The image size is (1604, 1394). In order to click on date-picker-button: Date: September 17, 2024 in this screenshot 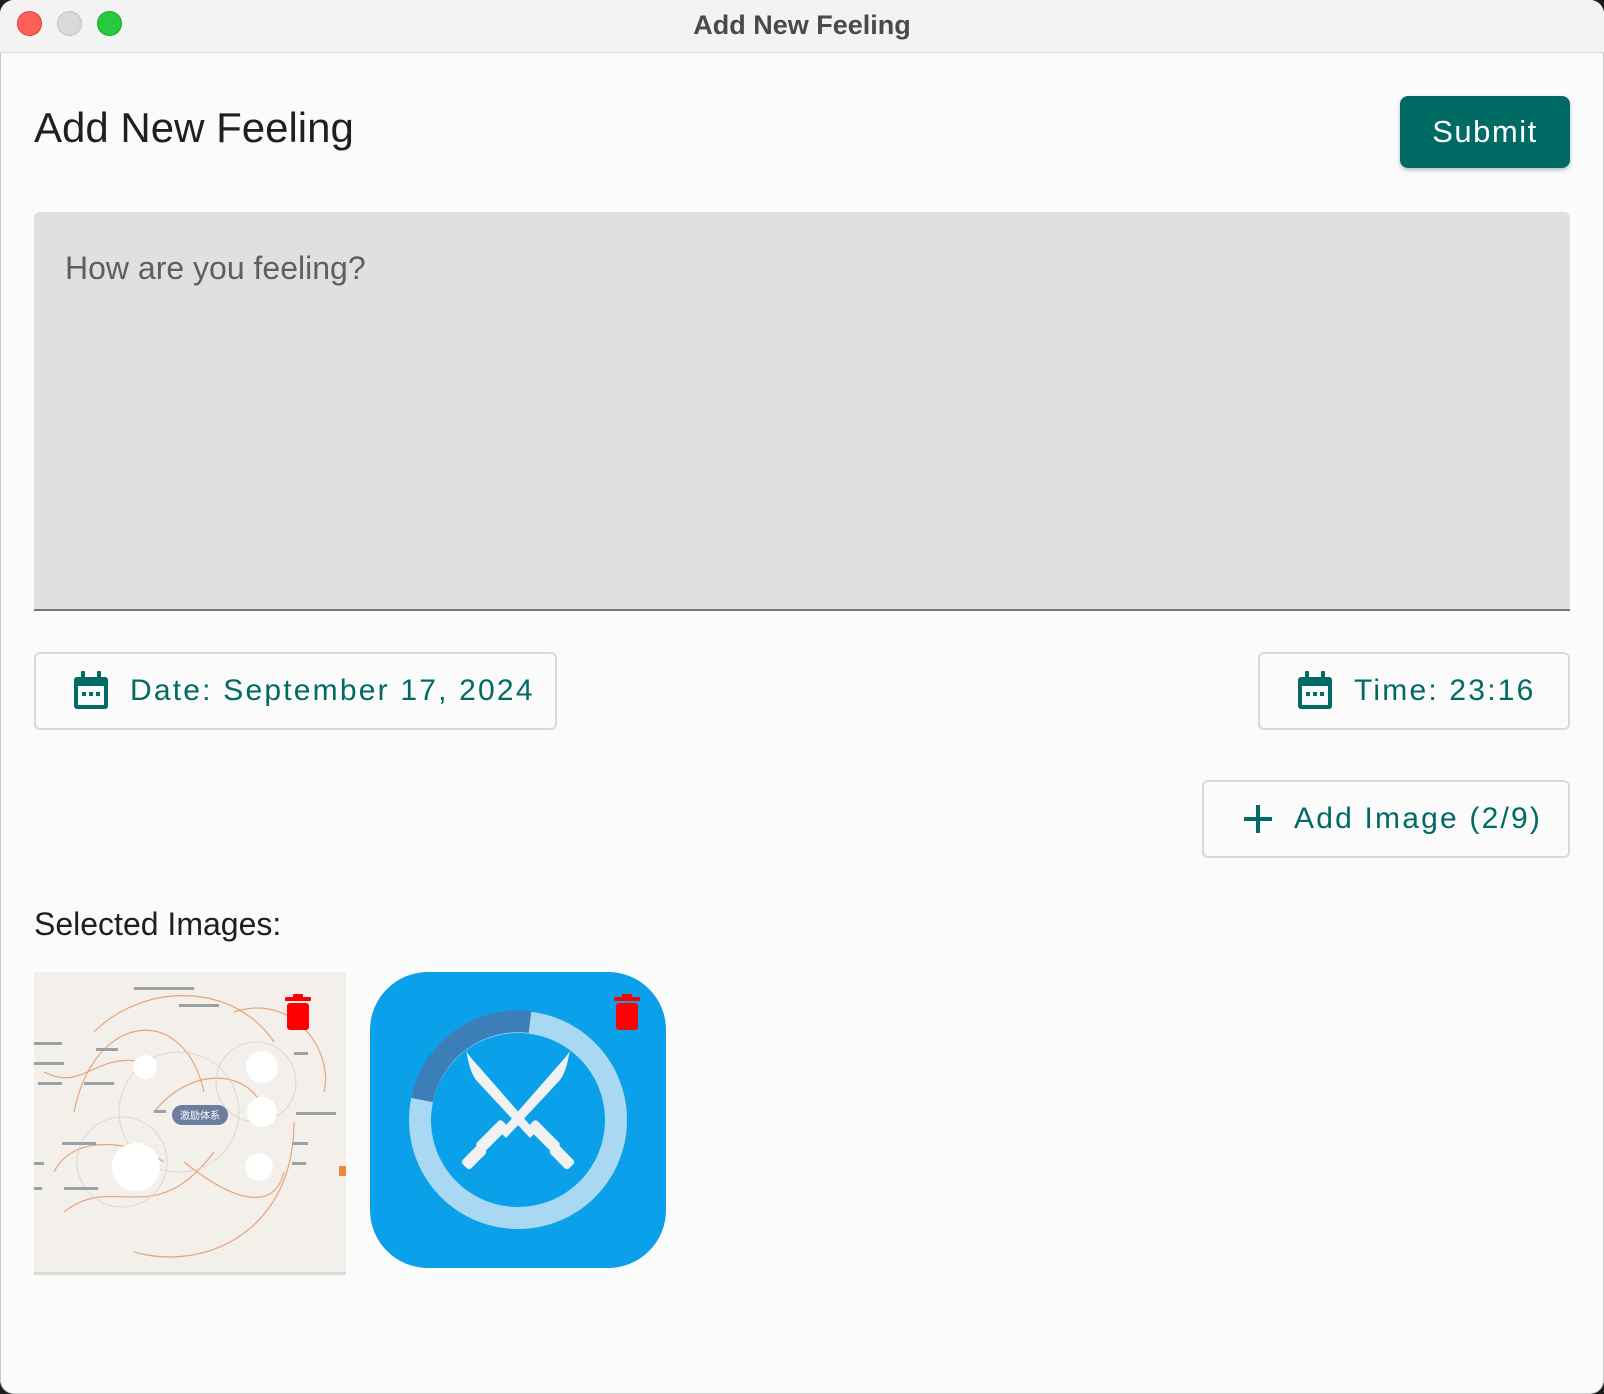, I will do `click(295, 691)`.